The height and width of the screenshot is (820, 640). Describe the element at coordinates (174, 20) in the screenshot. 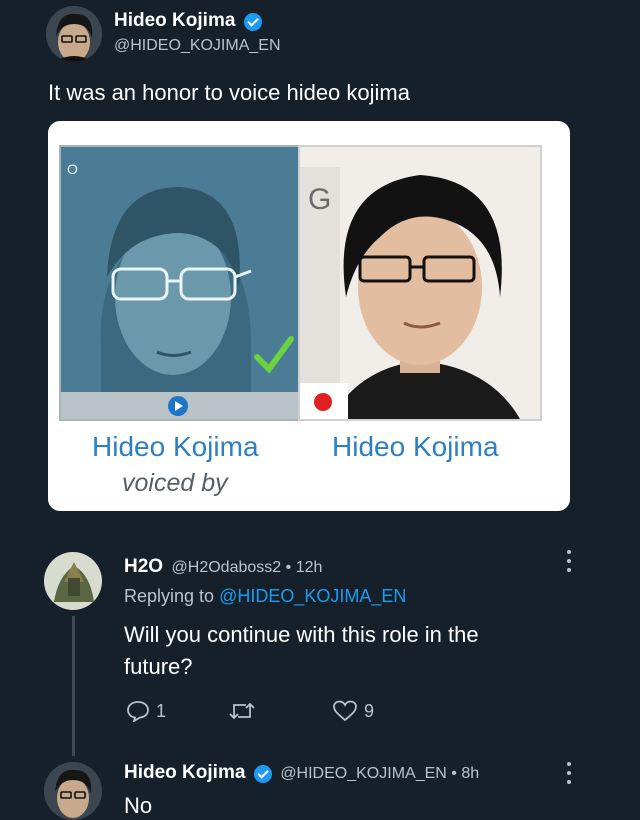

I see `main-author-name: Hideo Kojima` at that location.